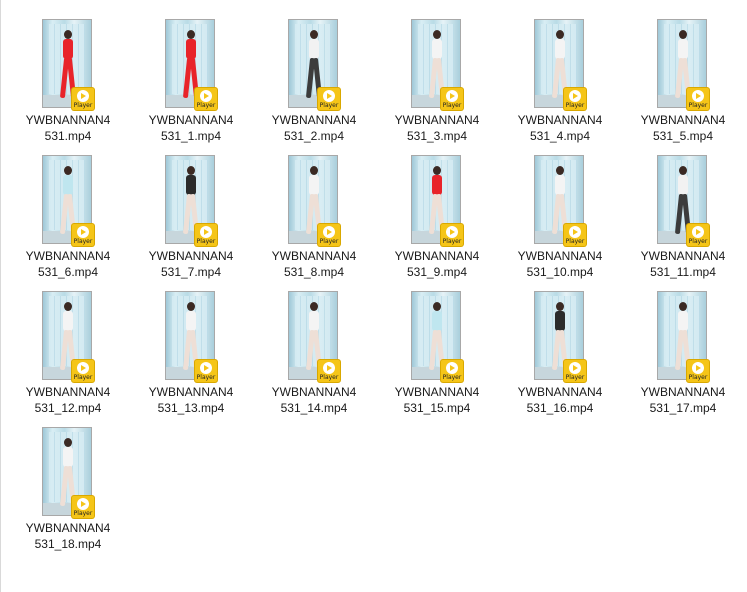 Image resolution: width=747 pixels, height=592 pixels. I want to click on file-item: Player YWBNANNAN4 531_10.mp4, so click(560, 219).